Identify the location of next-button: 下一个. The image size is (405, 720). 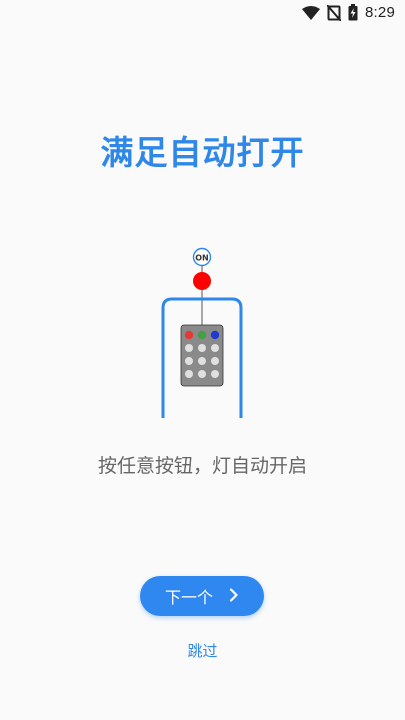
(202, 596).